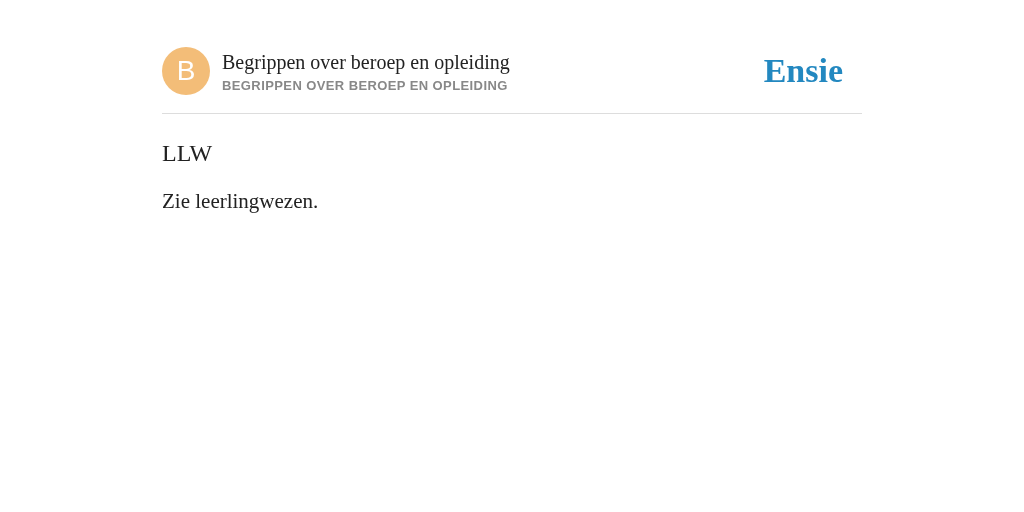 Image resolution: width=1024 pixels, height=512 pixels. What do you see at coordinates (188, 153) in the screenshot?
I see `term-heading: LLW` at bounding box center [188, 153].